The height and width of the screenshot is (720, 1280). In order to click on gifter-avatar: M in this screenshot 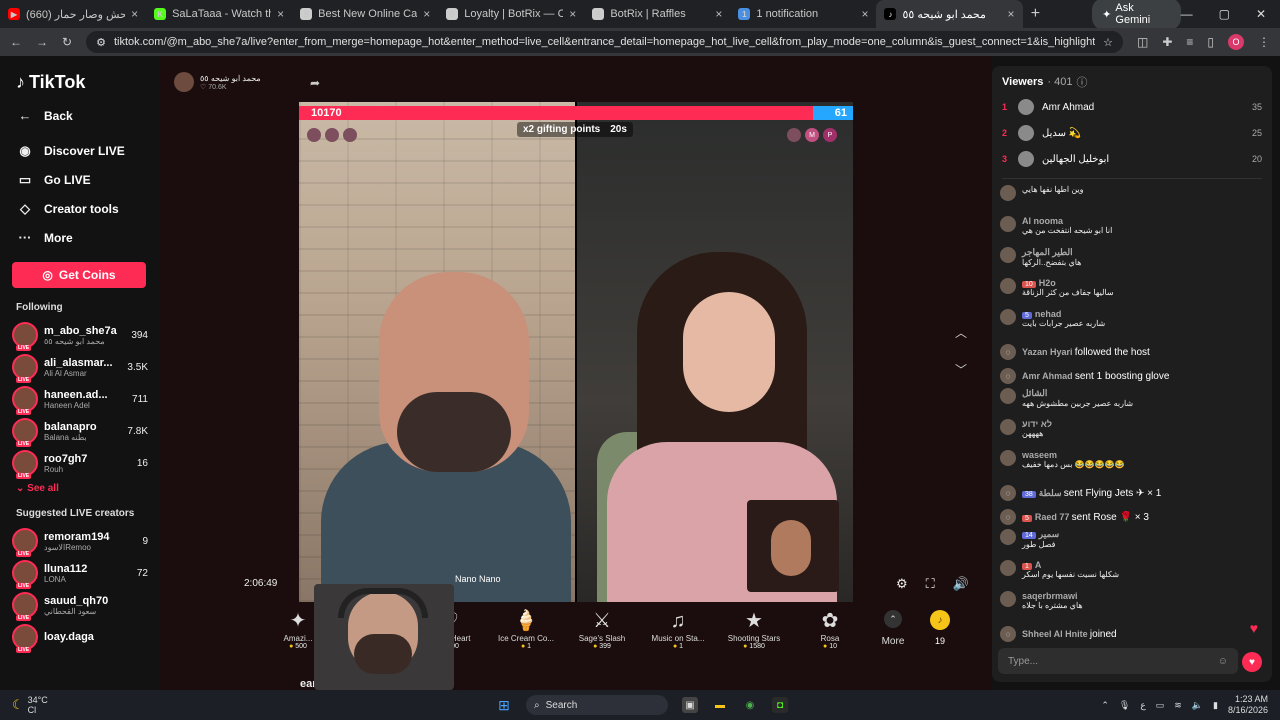, I will do `click(812, 135)`.